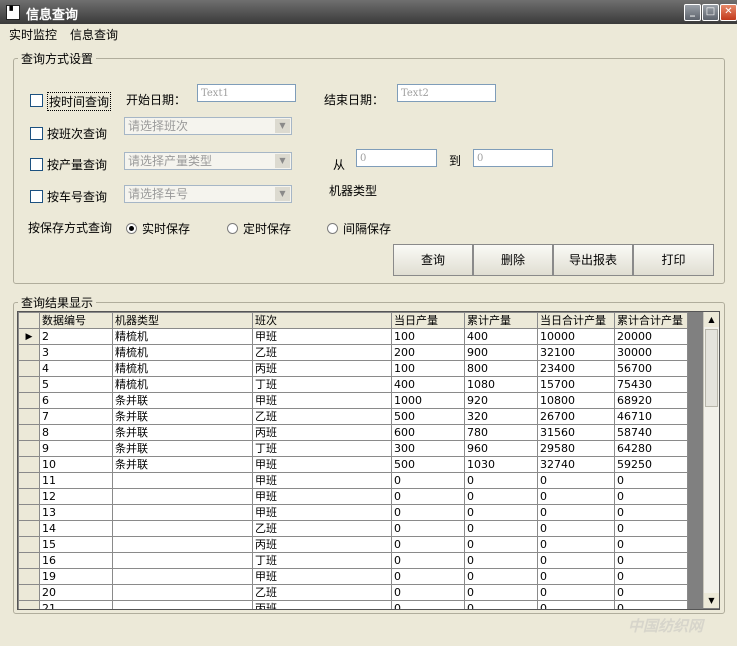 This screenshot has width=737, height=646. I want to click on table-row: 7 条并联 乙班 500 320 26700 46710, so click(353, 416).